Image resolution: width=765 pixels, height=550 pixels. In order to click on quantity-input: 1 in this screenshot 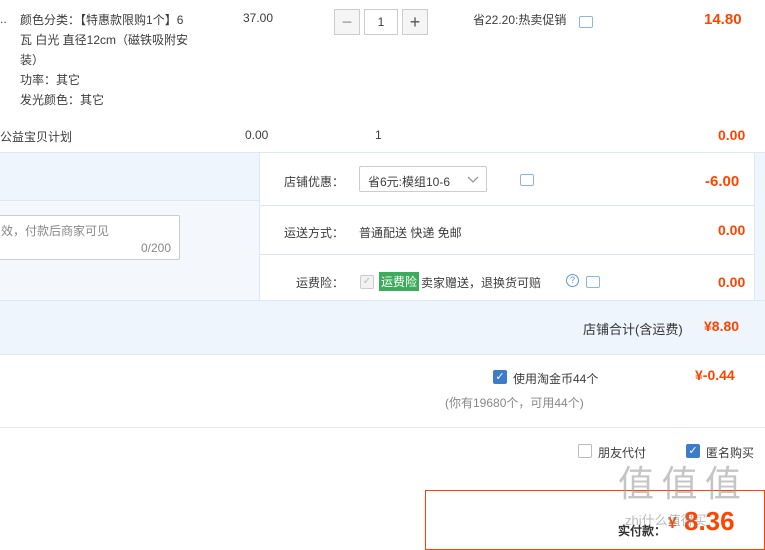, I will do `click(381, 22)`.